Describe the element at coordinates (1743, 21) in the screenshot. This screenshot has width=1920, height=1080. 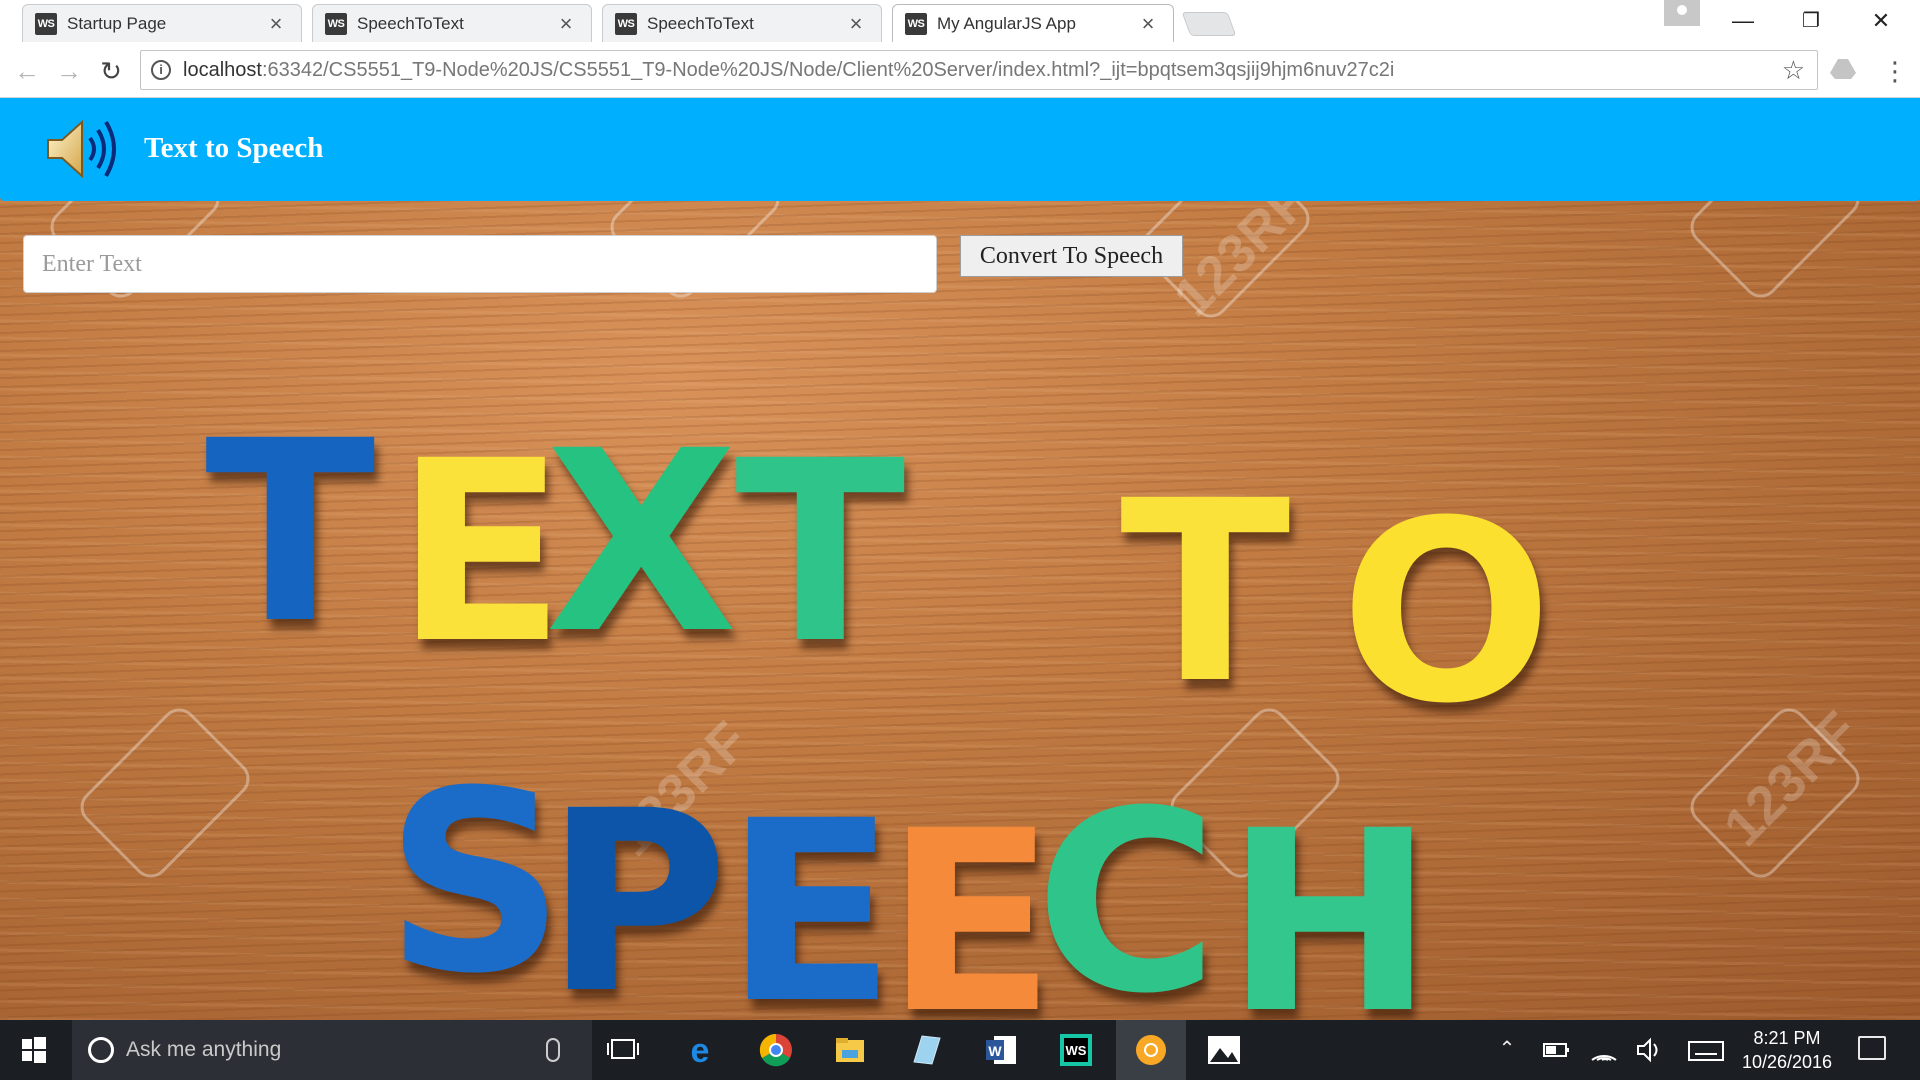
I see `minimize-icon: —` at that location.